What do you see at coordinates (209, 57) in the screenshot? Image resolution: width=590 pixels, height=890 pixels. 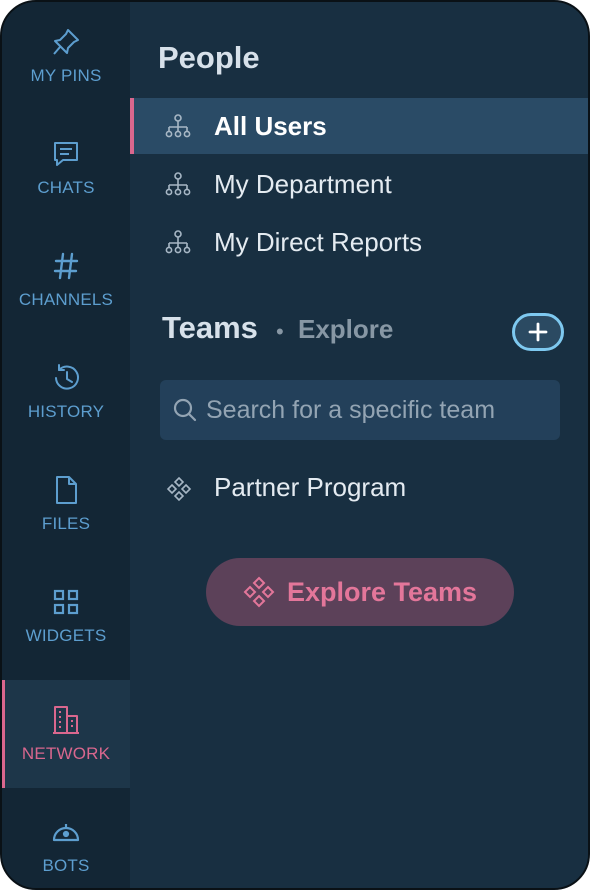 I see `people-heading: People` at bounding box center [209, 57].